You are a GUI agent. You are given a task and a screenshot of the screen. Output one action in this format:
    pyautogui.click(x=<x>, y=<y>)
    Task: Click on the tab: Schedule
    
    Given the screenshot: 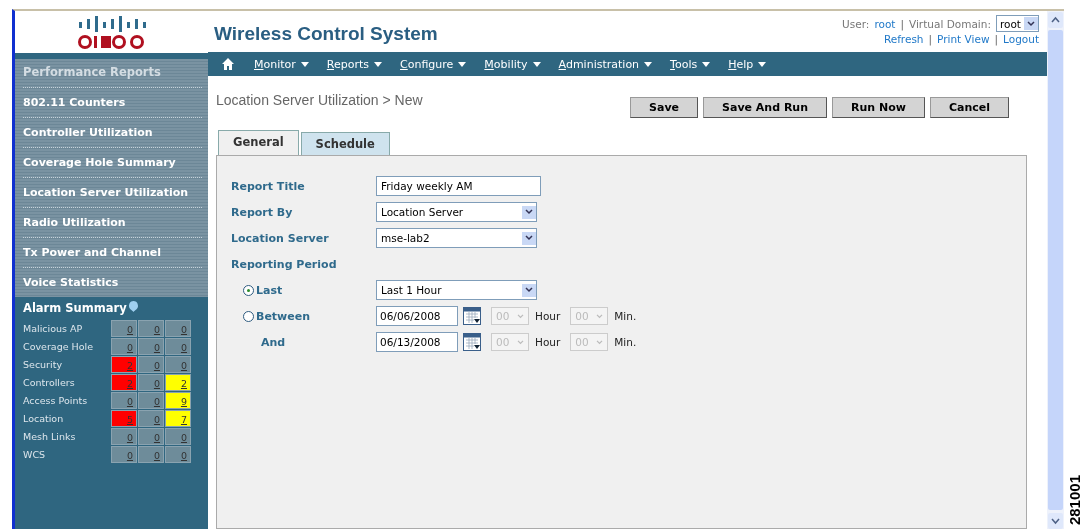 What is the action you would take?
    pyautogui.click(x=345, y=143)
    